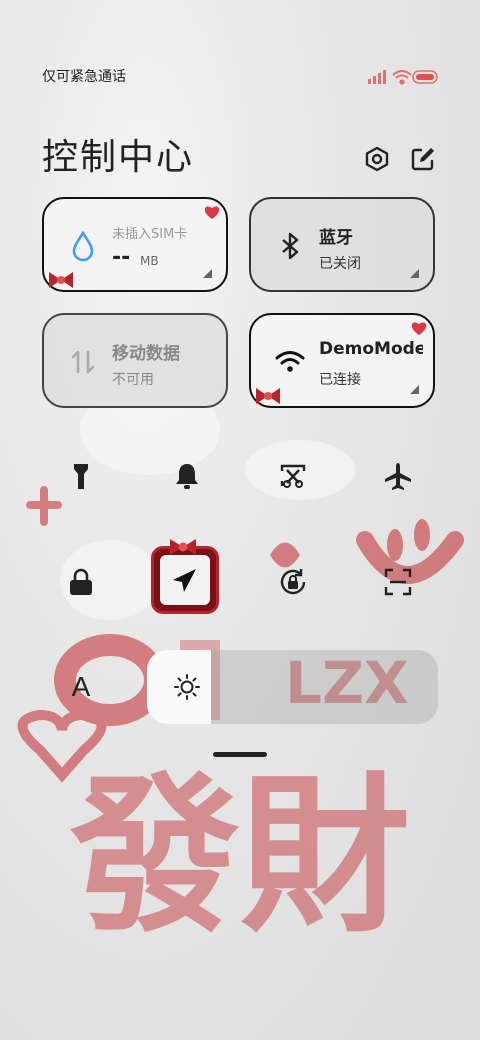  I want to click on settings-hexagon-icon, so click(377, 159).